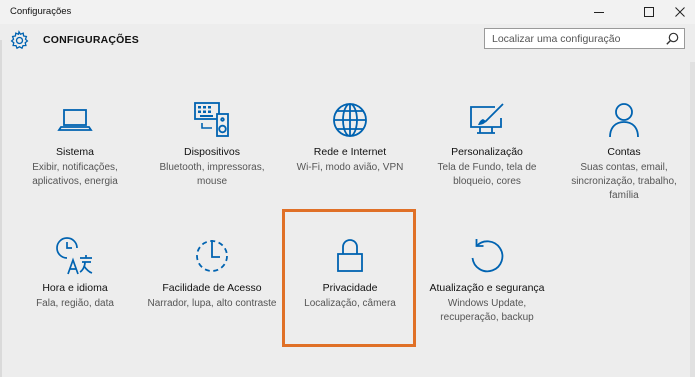 This screenshot has width=695, height=377. Describe the element at coordinates (487, 288) in the screenshot. I see `tile-label: Atualização e segurança` at that location.